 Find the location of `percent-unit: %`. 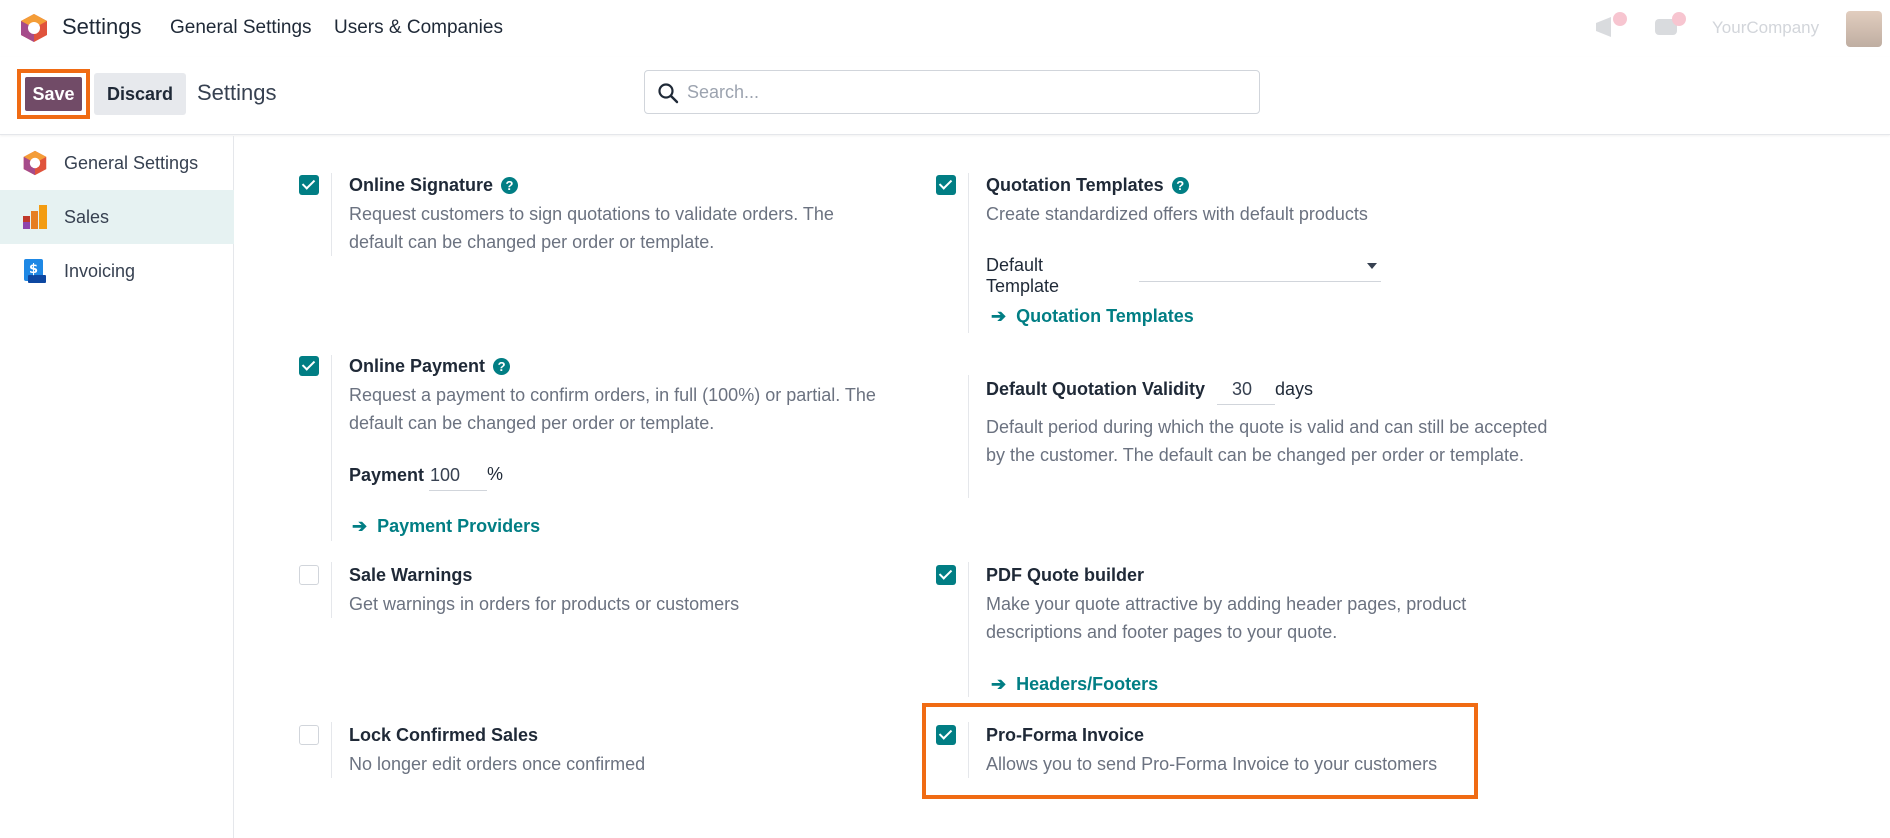

percent-unit: % is located at coordinates (495, 474).